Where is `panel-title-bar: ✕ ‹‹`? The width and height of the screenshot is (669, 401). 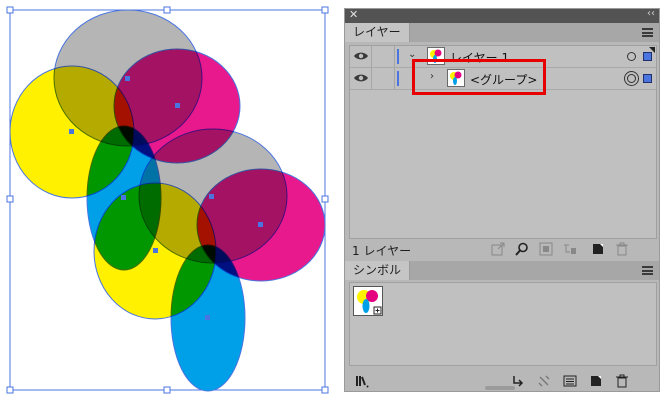
panel-title-bar: ✕ ‹‹ is located at coordinates (502, 15).